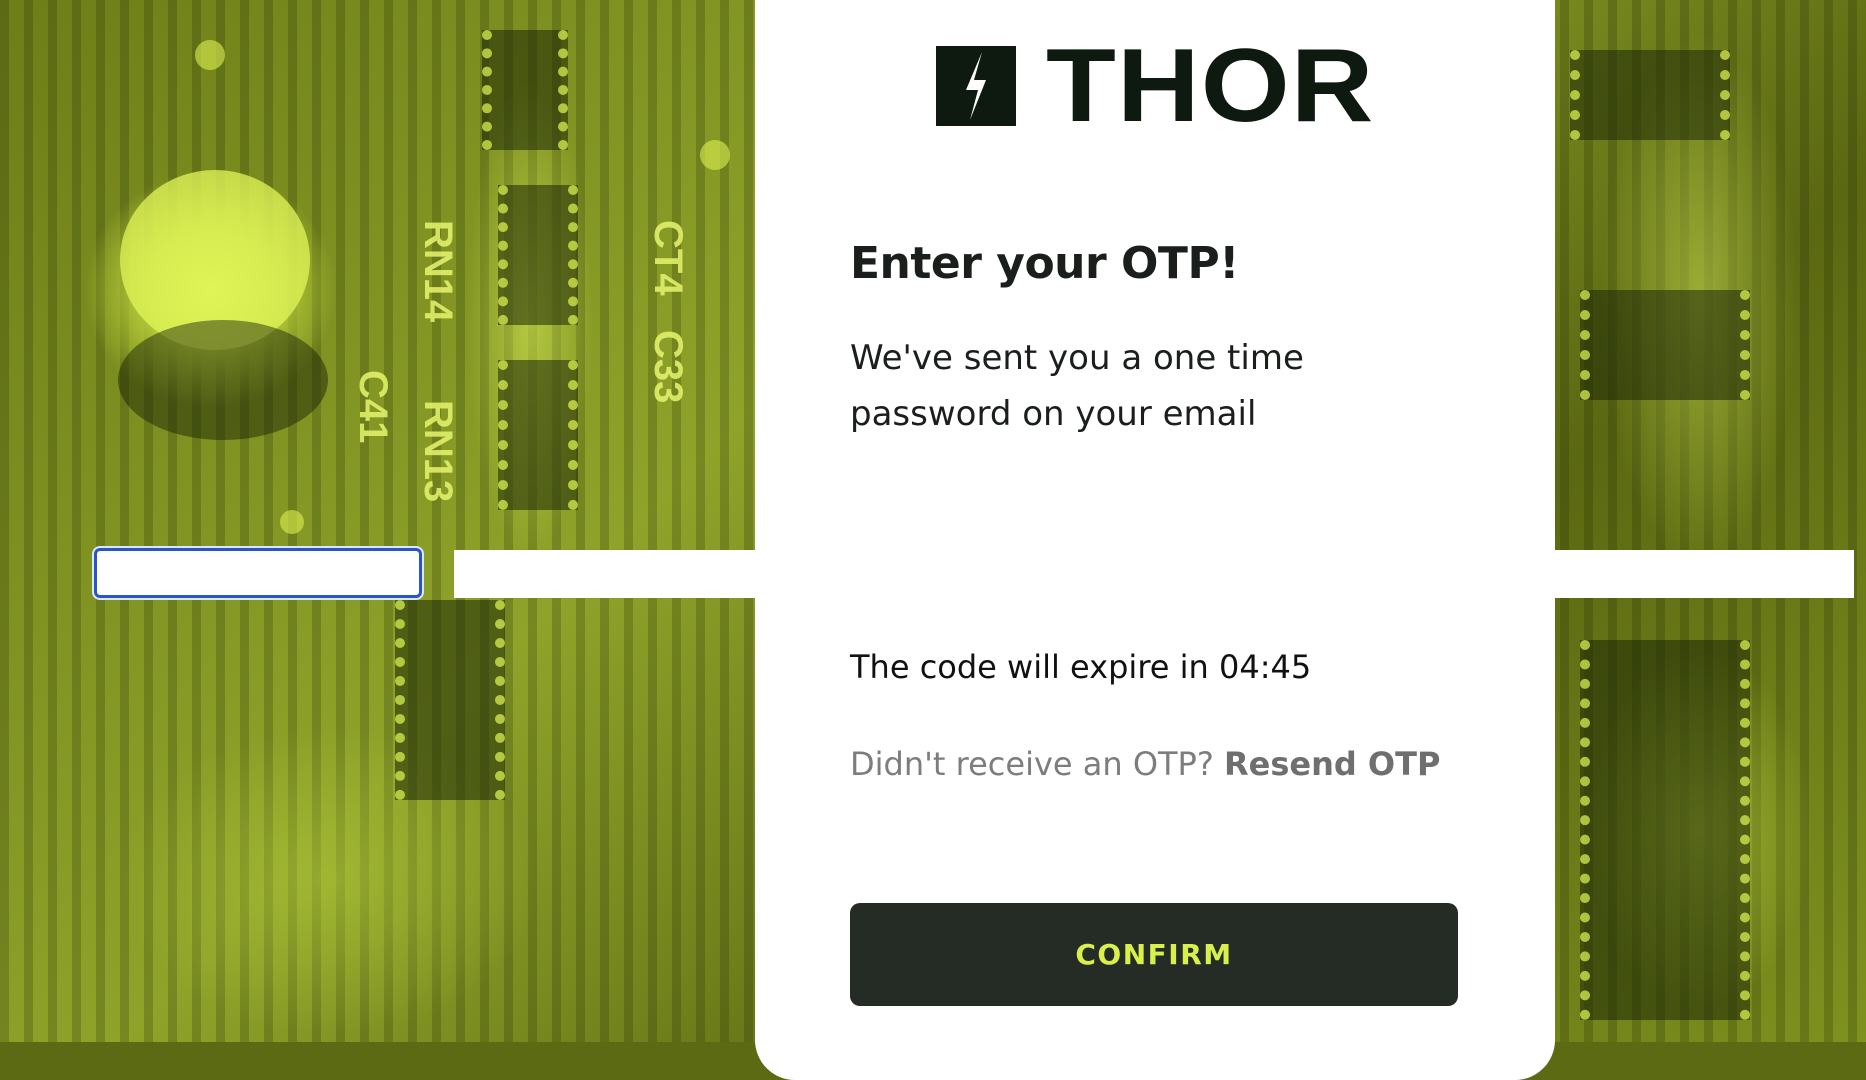  Describe the element at coordinates (223, 380) in the screenshot. I see `capacitor-base` at that location.